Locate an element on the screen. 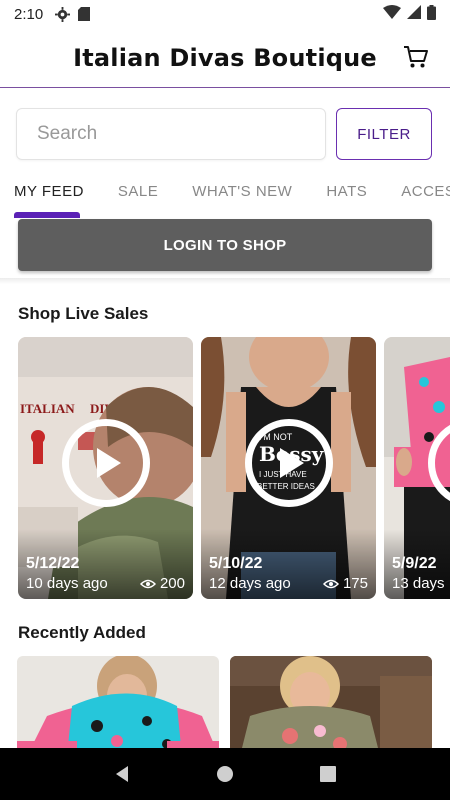  home-icon is located at coordinates (224, 774).